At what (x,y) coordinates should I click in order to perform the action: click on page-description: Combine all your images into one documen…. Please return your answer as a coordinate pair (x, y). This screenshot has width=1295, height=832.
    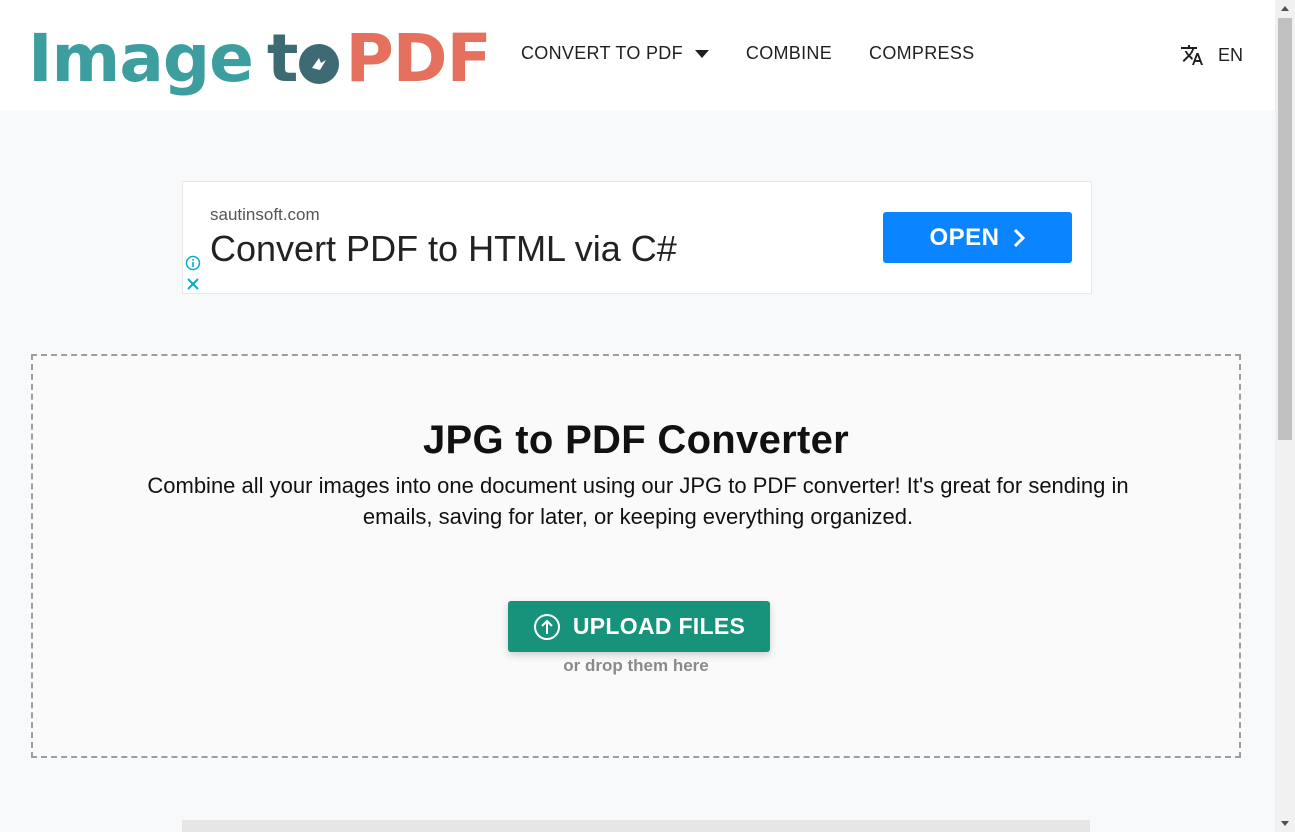
    Looking at the image, I should click on (638, 501).